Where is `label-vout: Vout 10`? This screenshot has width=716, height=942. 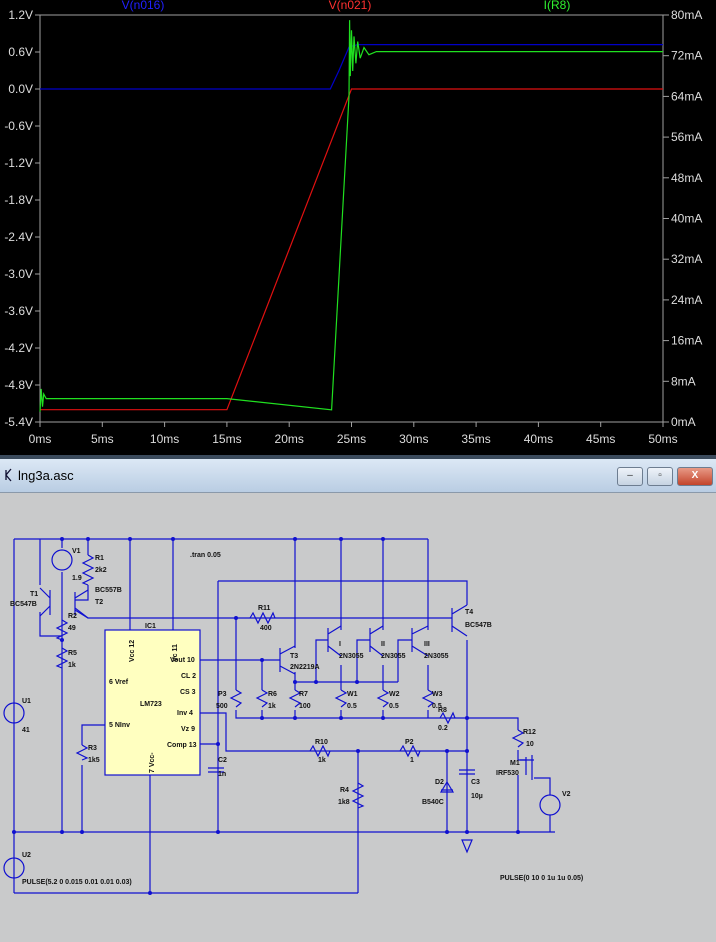
label-vout: Vout 10 is located at coordinates (182, 660).